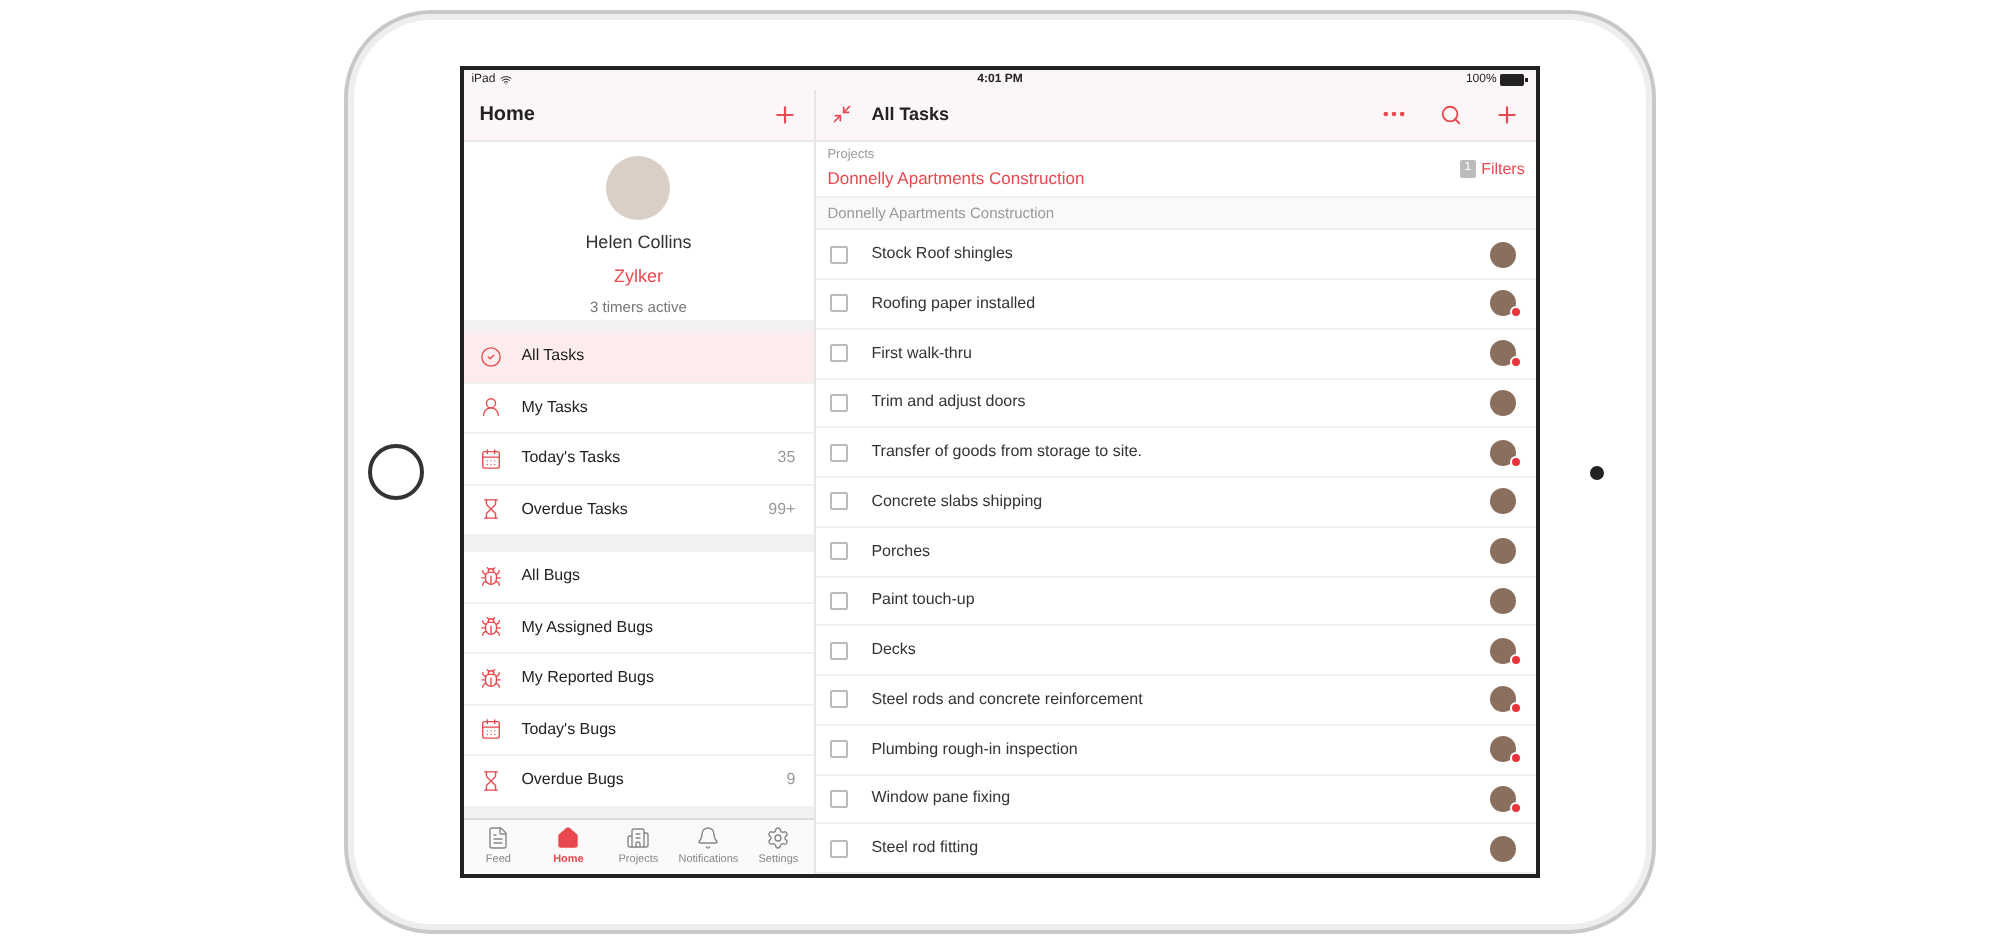  What do you see at coordinates (1008, 452) in the screenshot?
I see `task-name: Transfer of goods from storage to site.` at bounding box center [1008, 452].